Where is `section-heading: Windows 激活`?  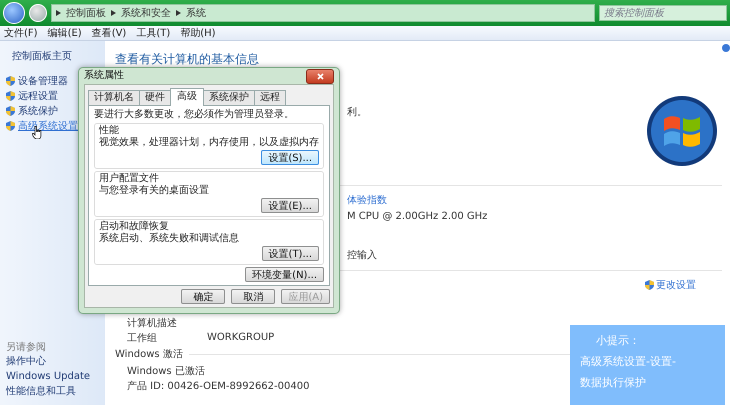 section-heading: Windows 激活 is located at coordinates (149, 354).